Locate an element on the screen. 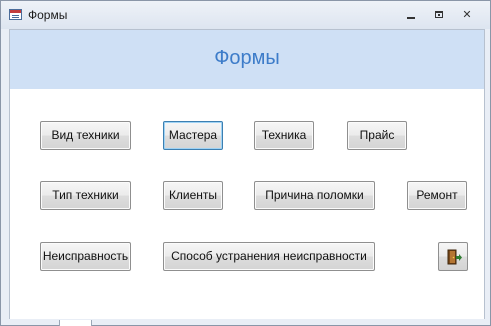 This screenshot has height=326, width=491. remont-button: Ремонт is located at coordinates (437, 195).